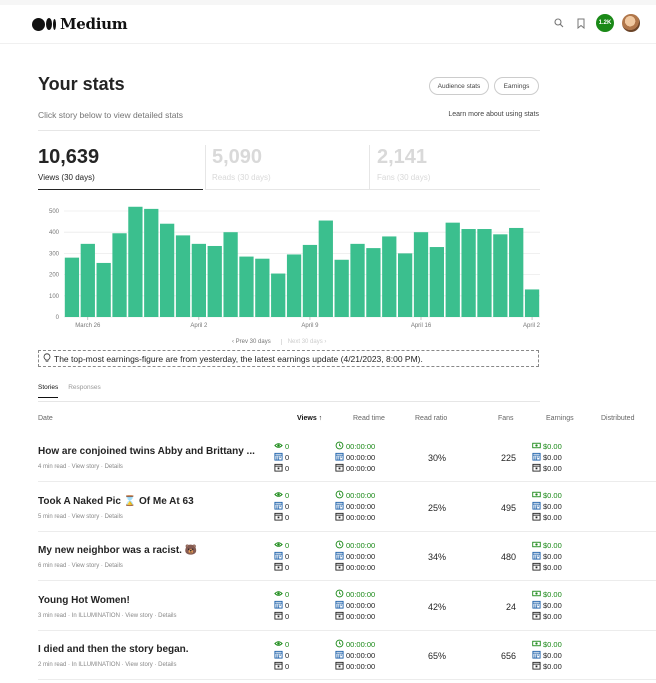 Image resolution: width=656 pixels, height=683 pixels. I want to click on next-30-days-button: Next 30 days ›, so click(303, 342).